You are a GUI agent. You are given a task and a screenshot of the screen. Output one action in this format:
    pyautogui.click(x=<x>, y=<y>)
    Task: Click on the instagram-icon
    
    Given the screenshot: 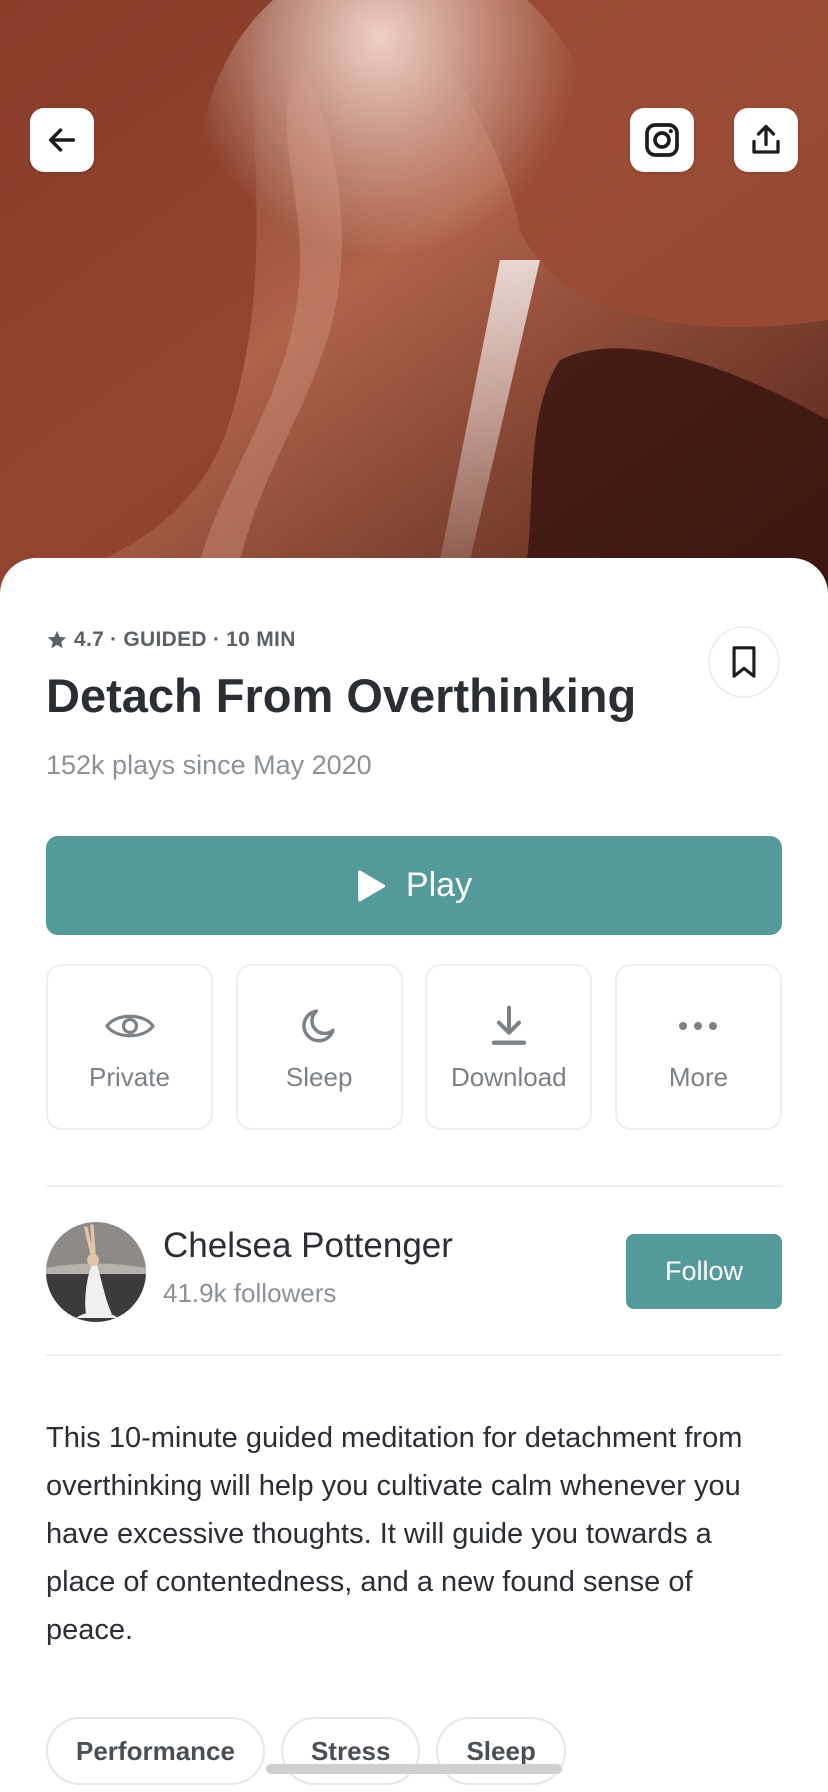 What is the action you would take?
    pyautogui.click(x=662, y=140)
    